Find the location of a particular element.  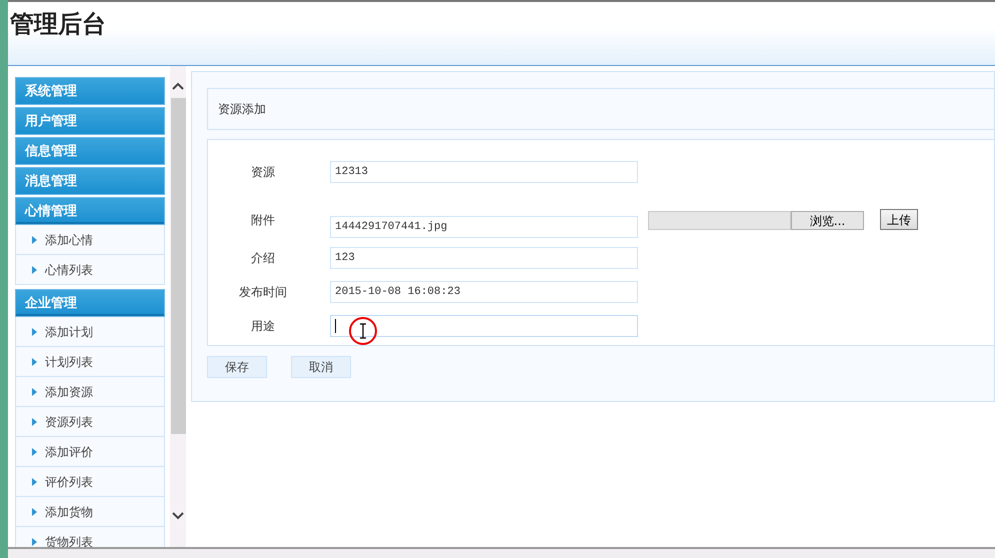

scrollbar-thumb is located at coordinates (178, 266).